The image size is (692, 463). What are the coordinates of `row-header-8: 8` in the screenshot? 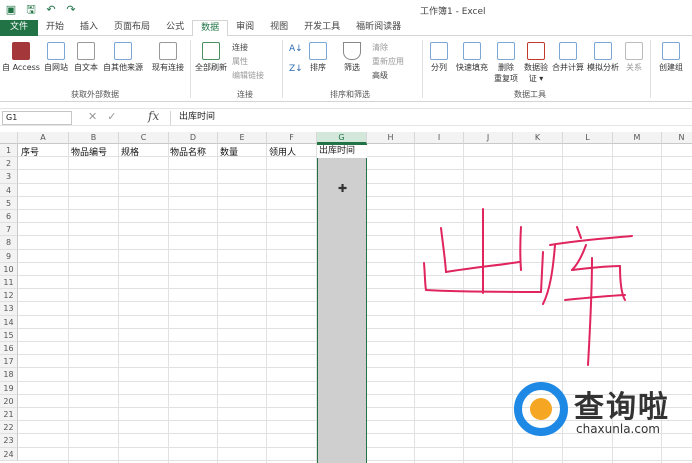 It's located at (9, 243).